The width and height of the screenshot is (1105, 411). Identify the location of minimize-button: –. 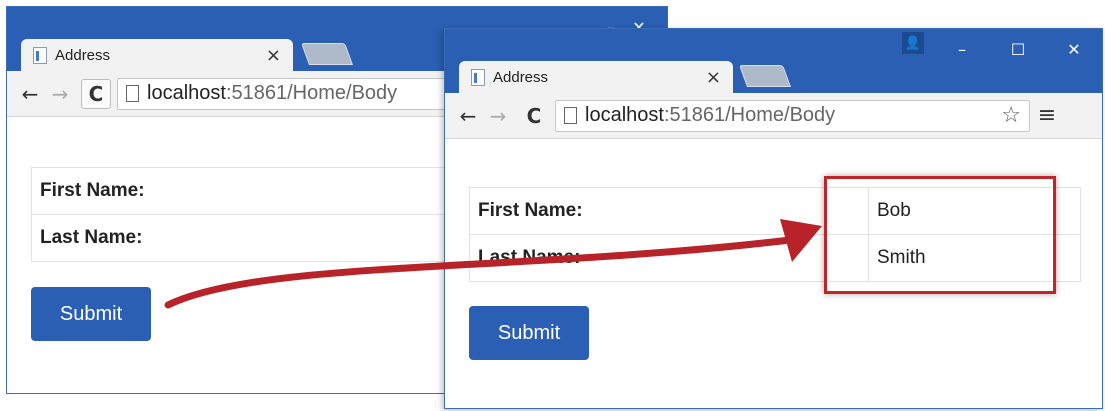
(962, 49).